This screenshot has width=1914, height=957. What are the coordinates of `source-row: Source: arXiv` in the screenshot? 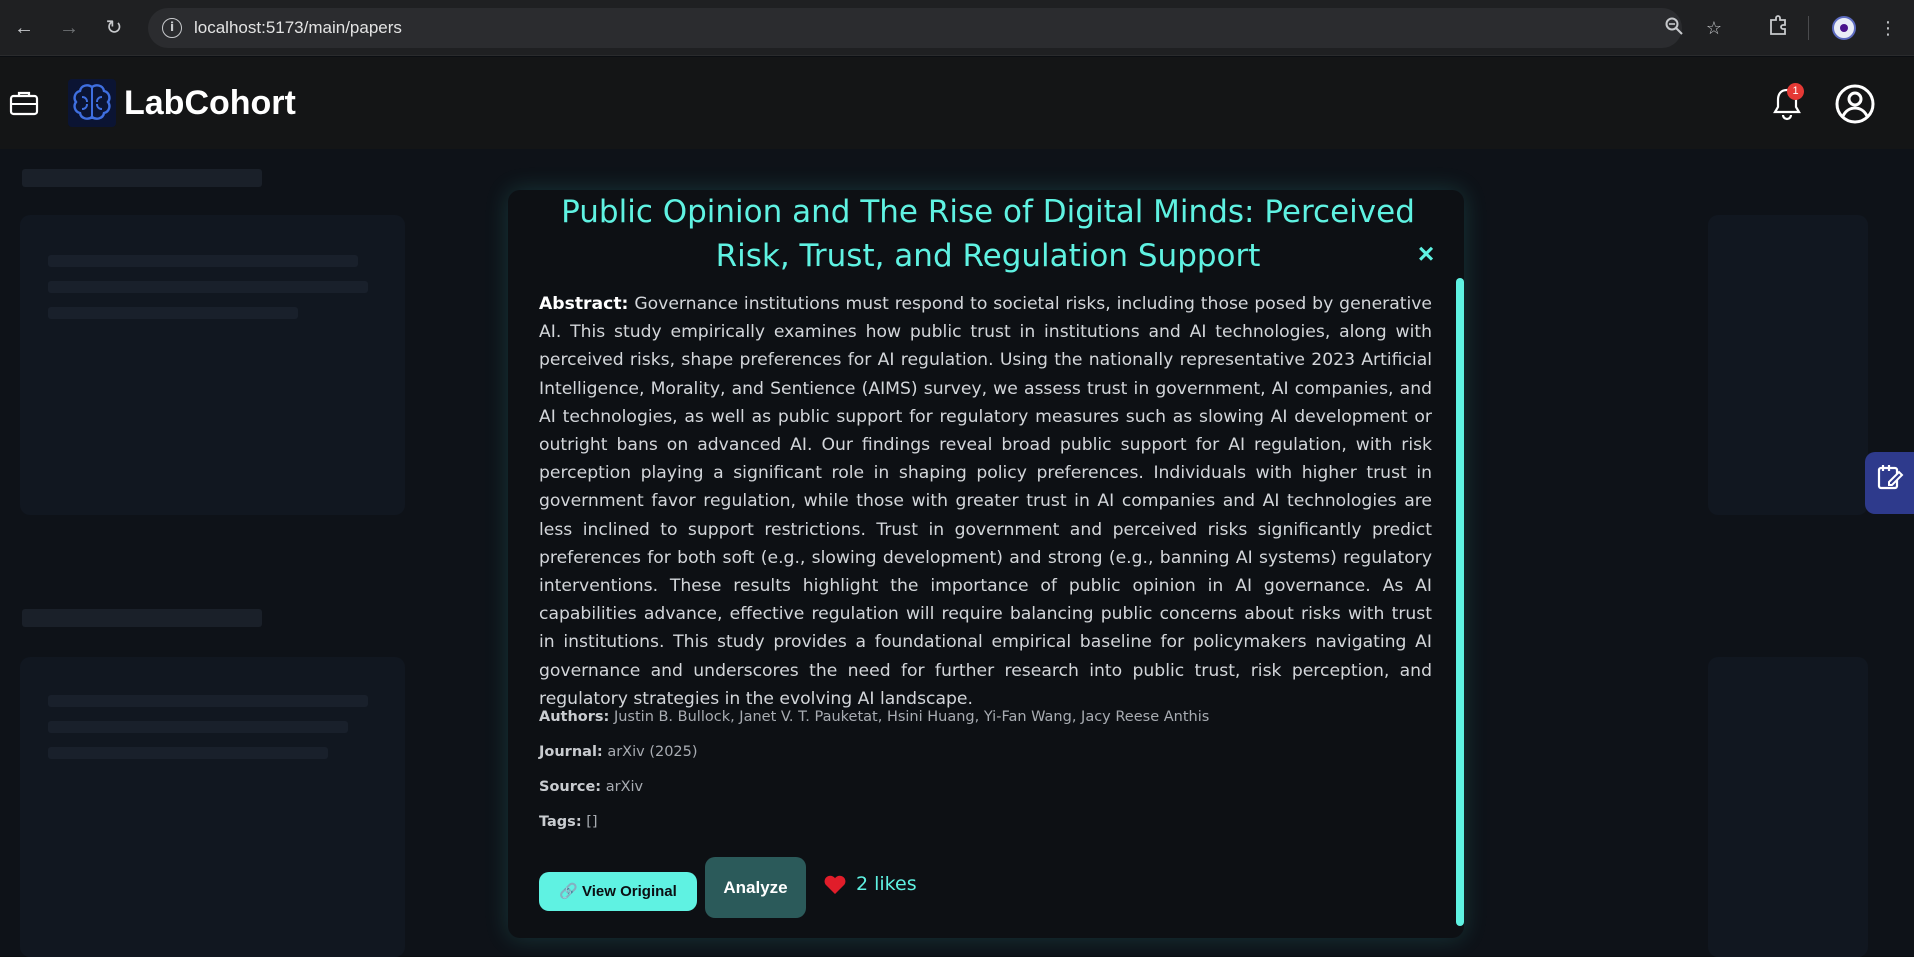 It's located at (591, 787).